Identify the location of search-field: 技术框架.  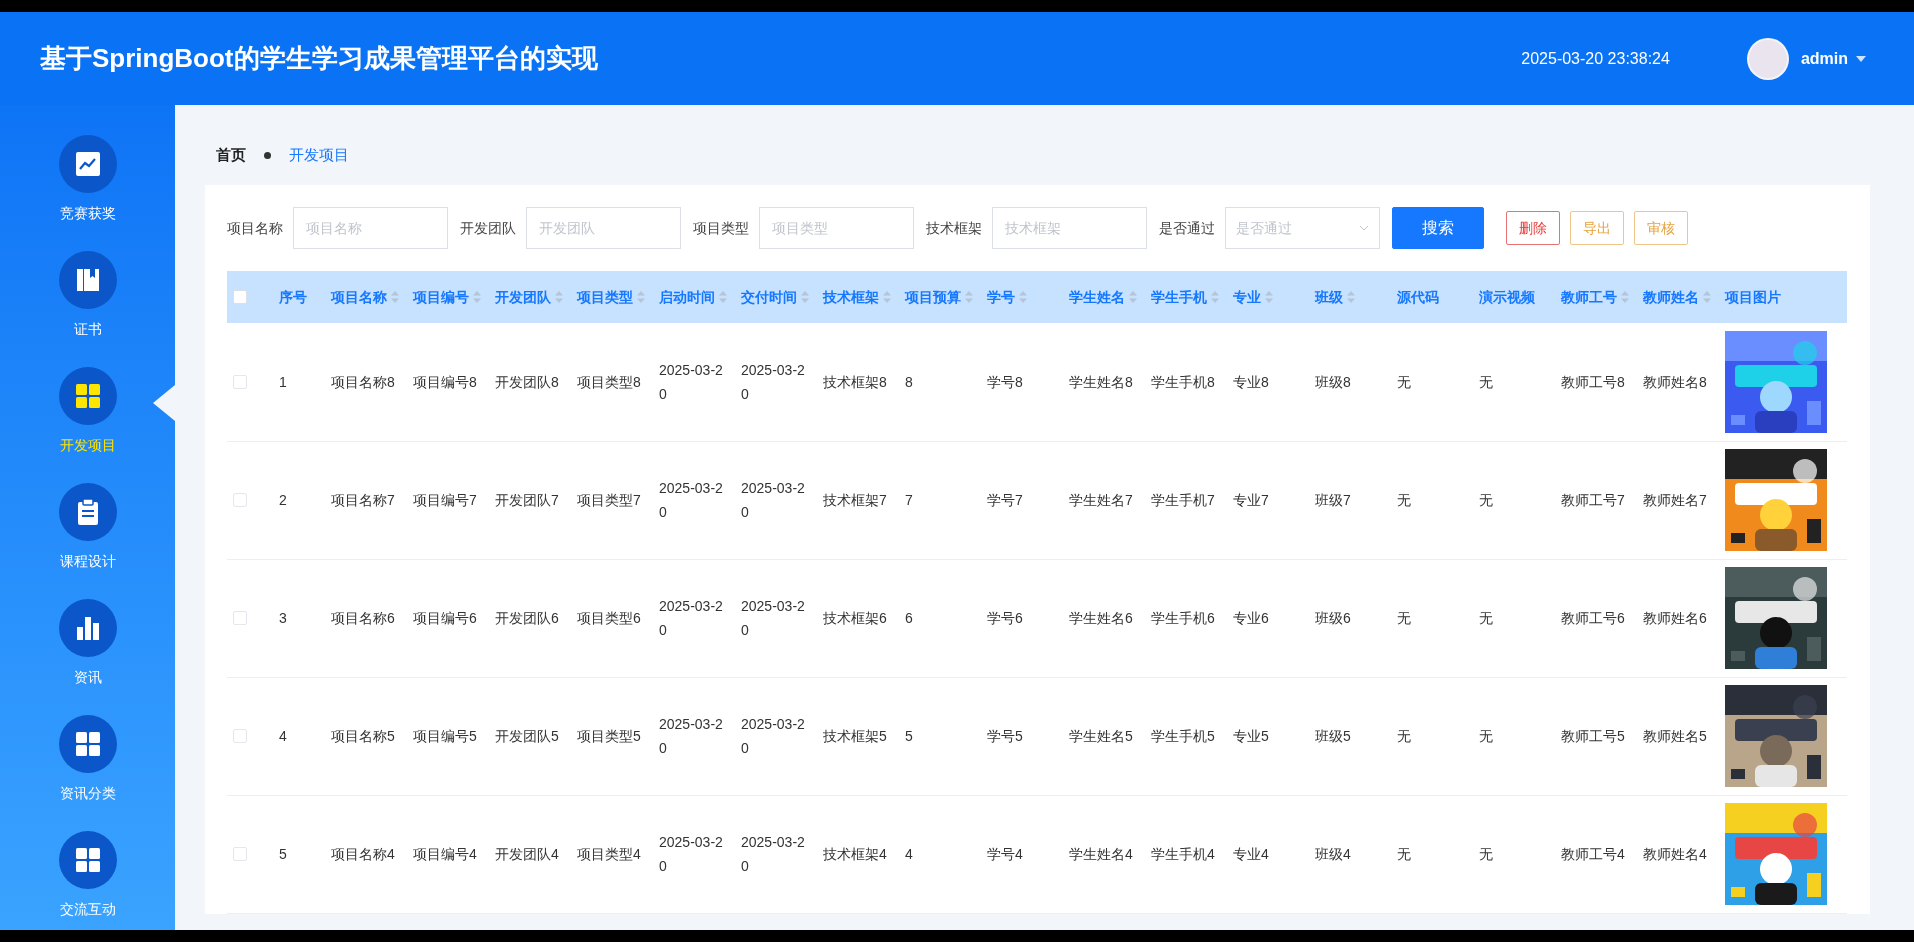
(1069, 228).